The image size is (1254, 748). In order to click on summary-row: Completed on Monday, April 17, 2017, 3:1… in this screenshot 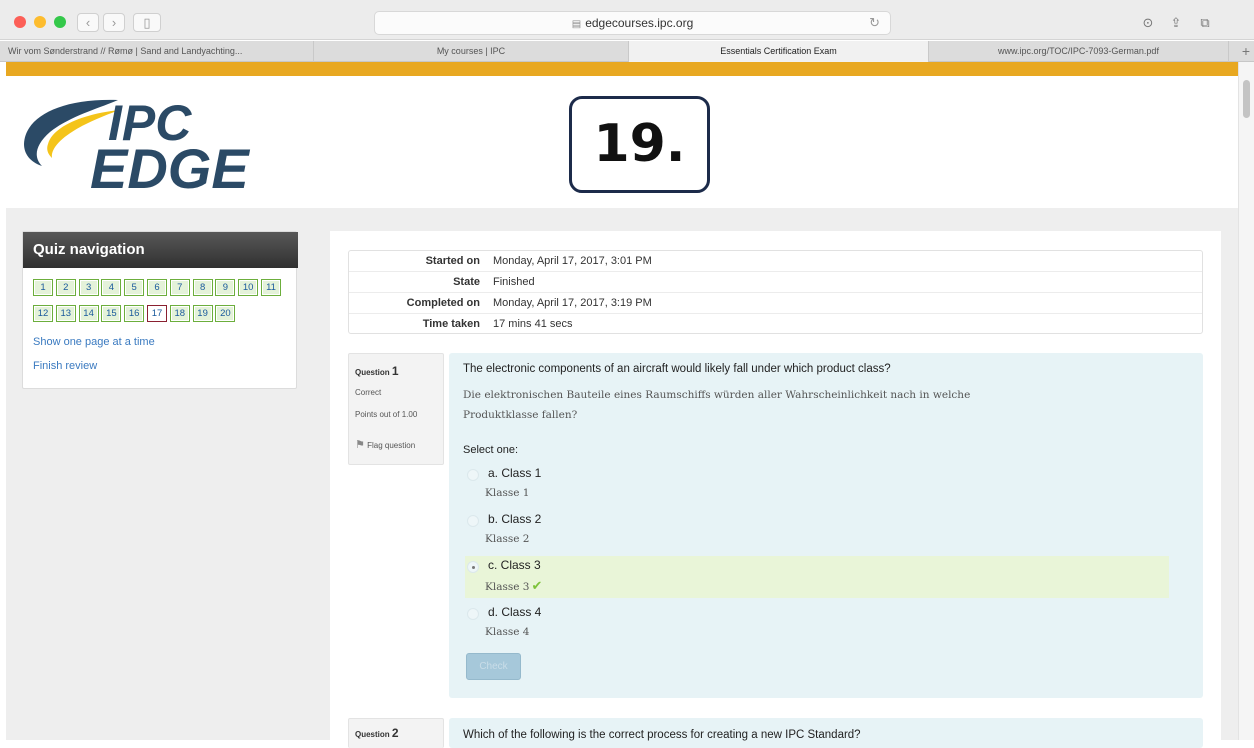, I will do `click(775, 303)`.